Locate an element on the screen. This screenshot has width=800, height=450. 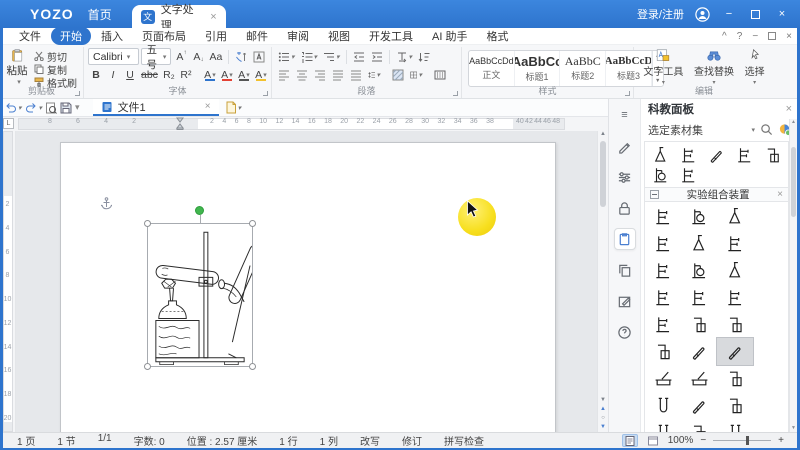
font-format-button: R² is located at coordinates (186, 74).